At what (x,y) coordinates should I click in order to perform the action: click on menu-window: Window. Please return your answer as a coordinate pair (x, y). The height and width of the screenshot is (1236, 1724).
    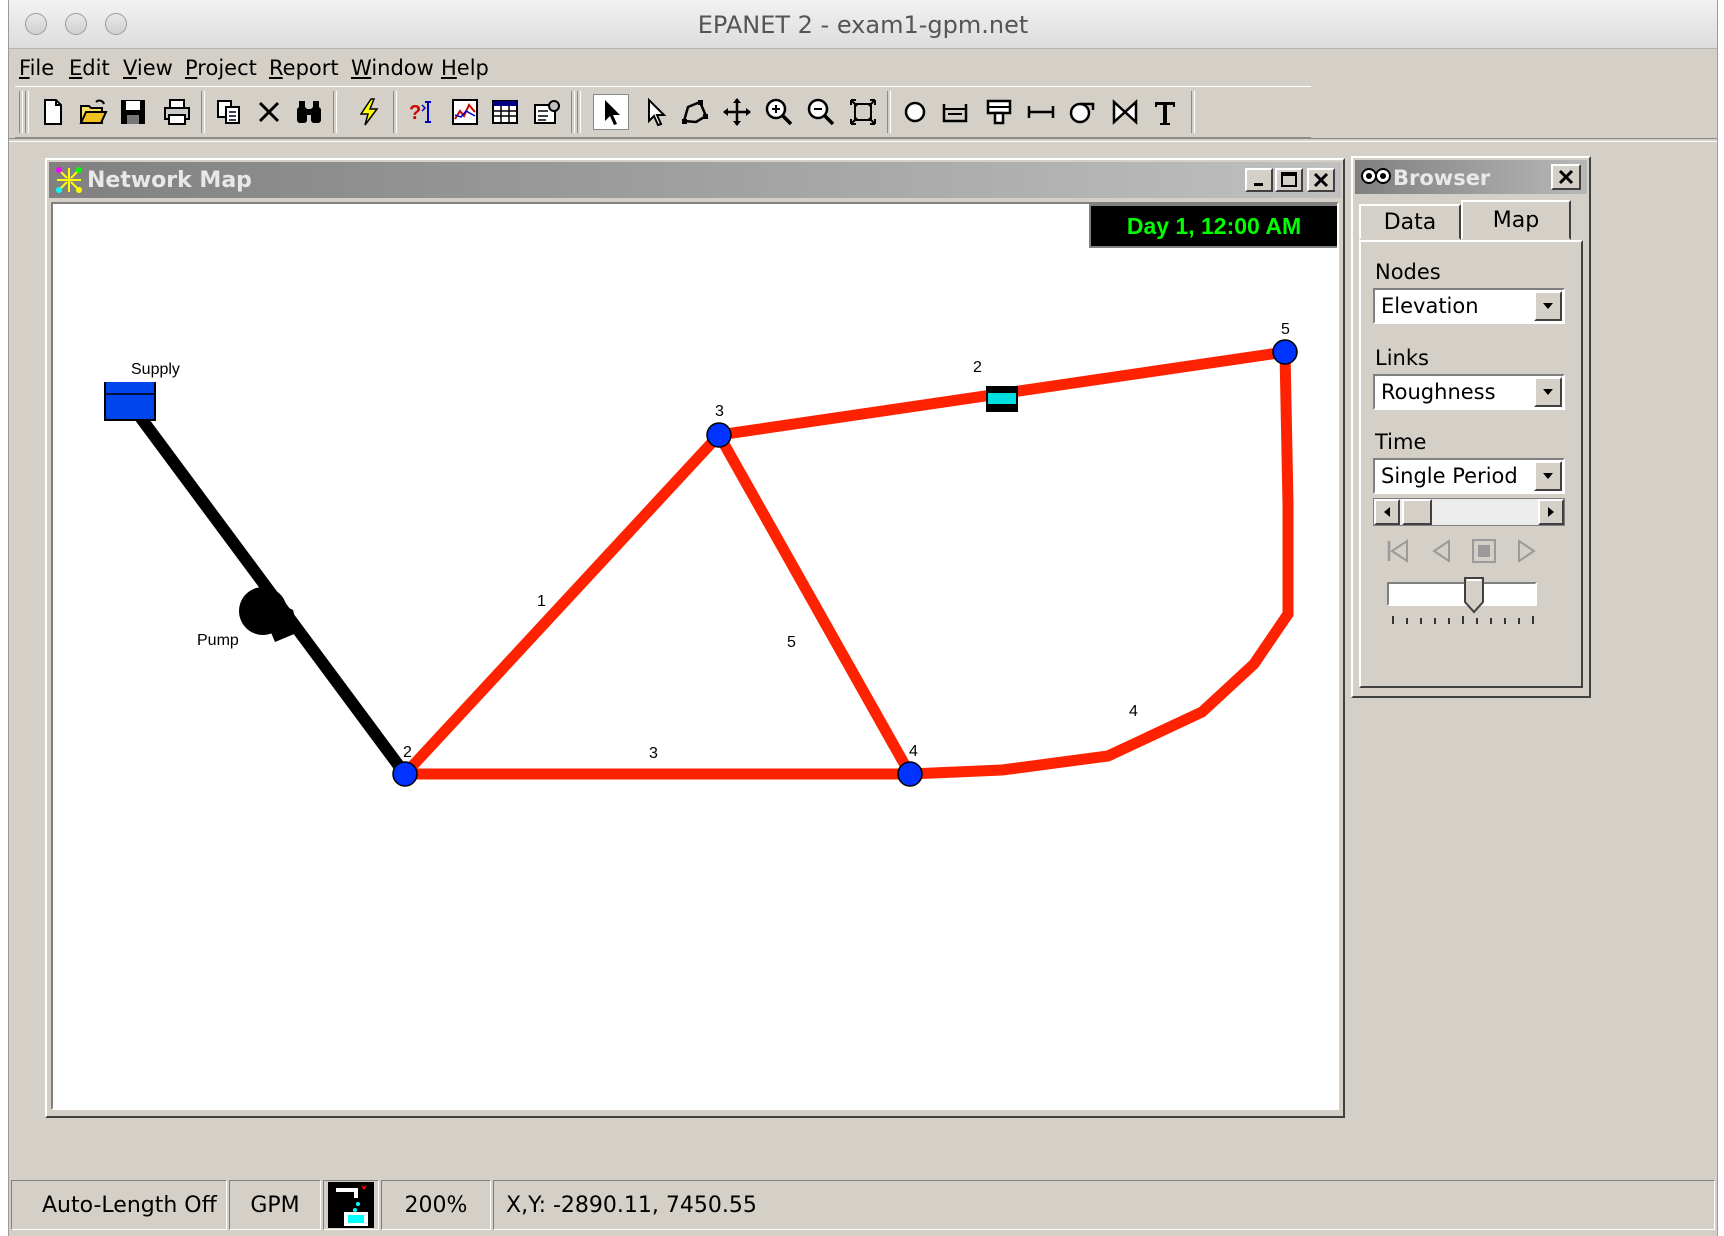
    Looking at the image, I should click on (392, 68).